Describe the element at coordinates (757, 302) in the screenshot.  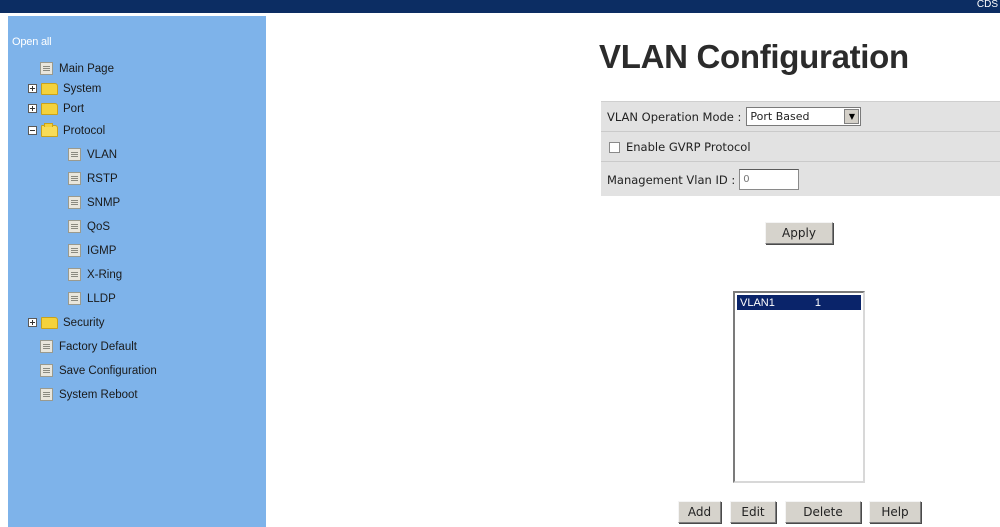
I see `vlan-name: VLAN1` at that location.